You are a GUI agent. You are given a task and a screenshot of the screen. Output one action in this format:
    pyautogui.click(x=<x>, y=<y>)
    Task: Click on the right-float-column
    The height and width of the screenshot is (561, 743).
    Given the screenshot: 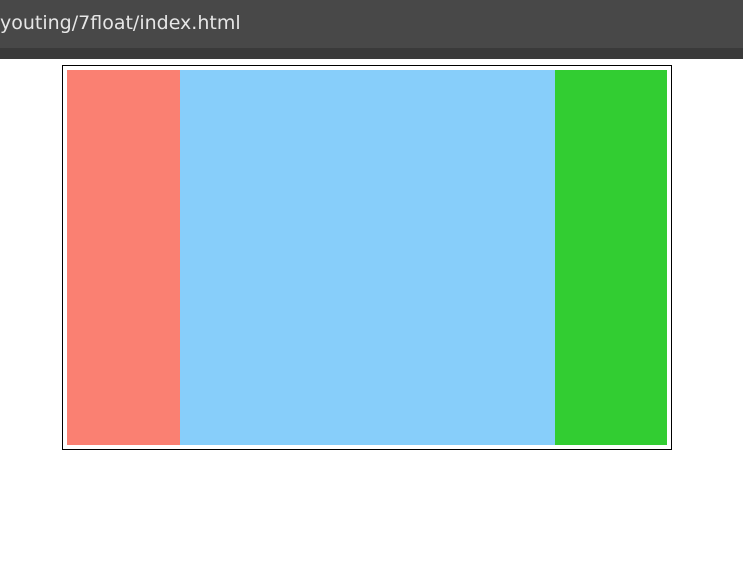 What is the action you would take?
    pyautogui.click(x=611, y=257)
    